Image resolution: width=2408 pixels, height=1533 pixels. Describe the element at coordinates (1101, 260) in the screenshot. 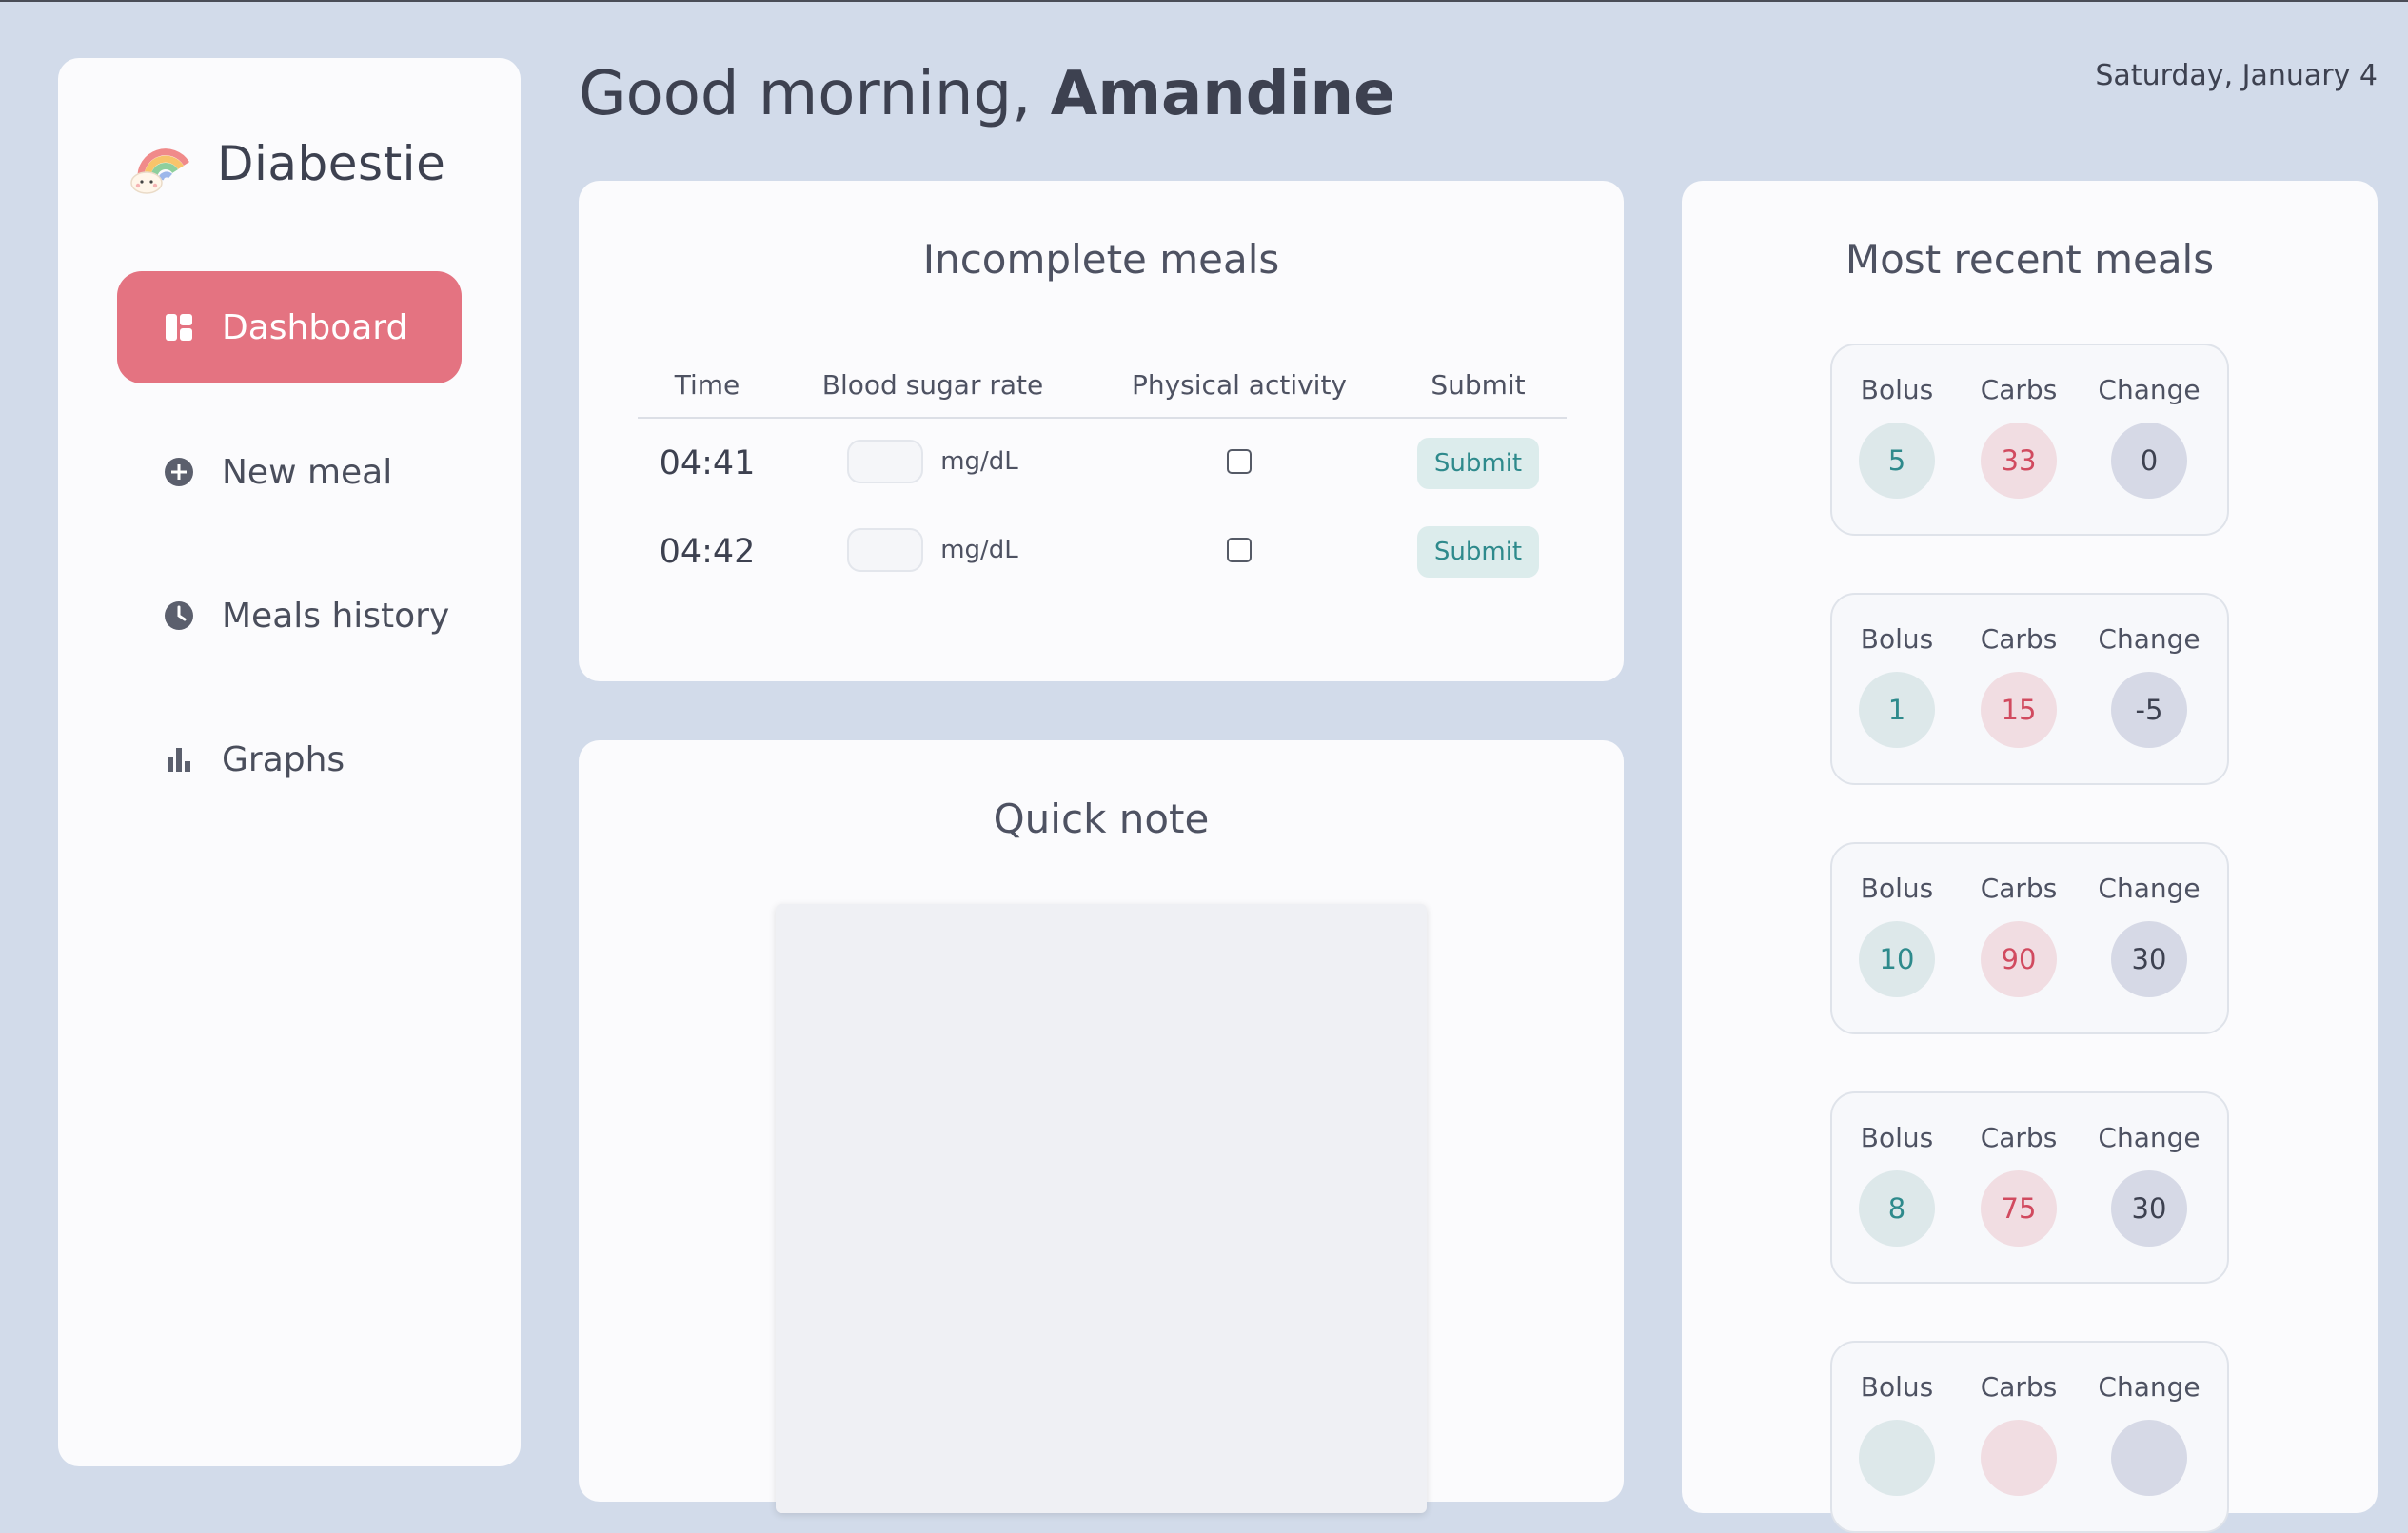

I see `card-title: Incomplete meals` at that location.